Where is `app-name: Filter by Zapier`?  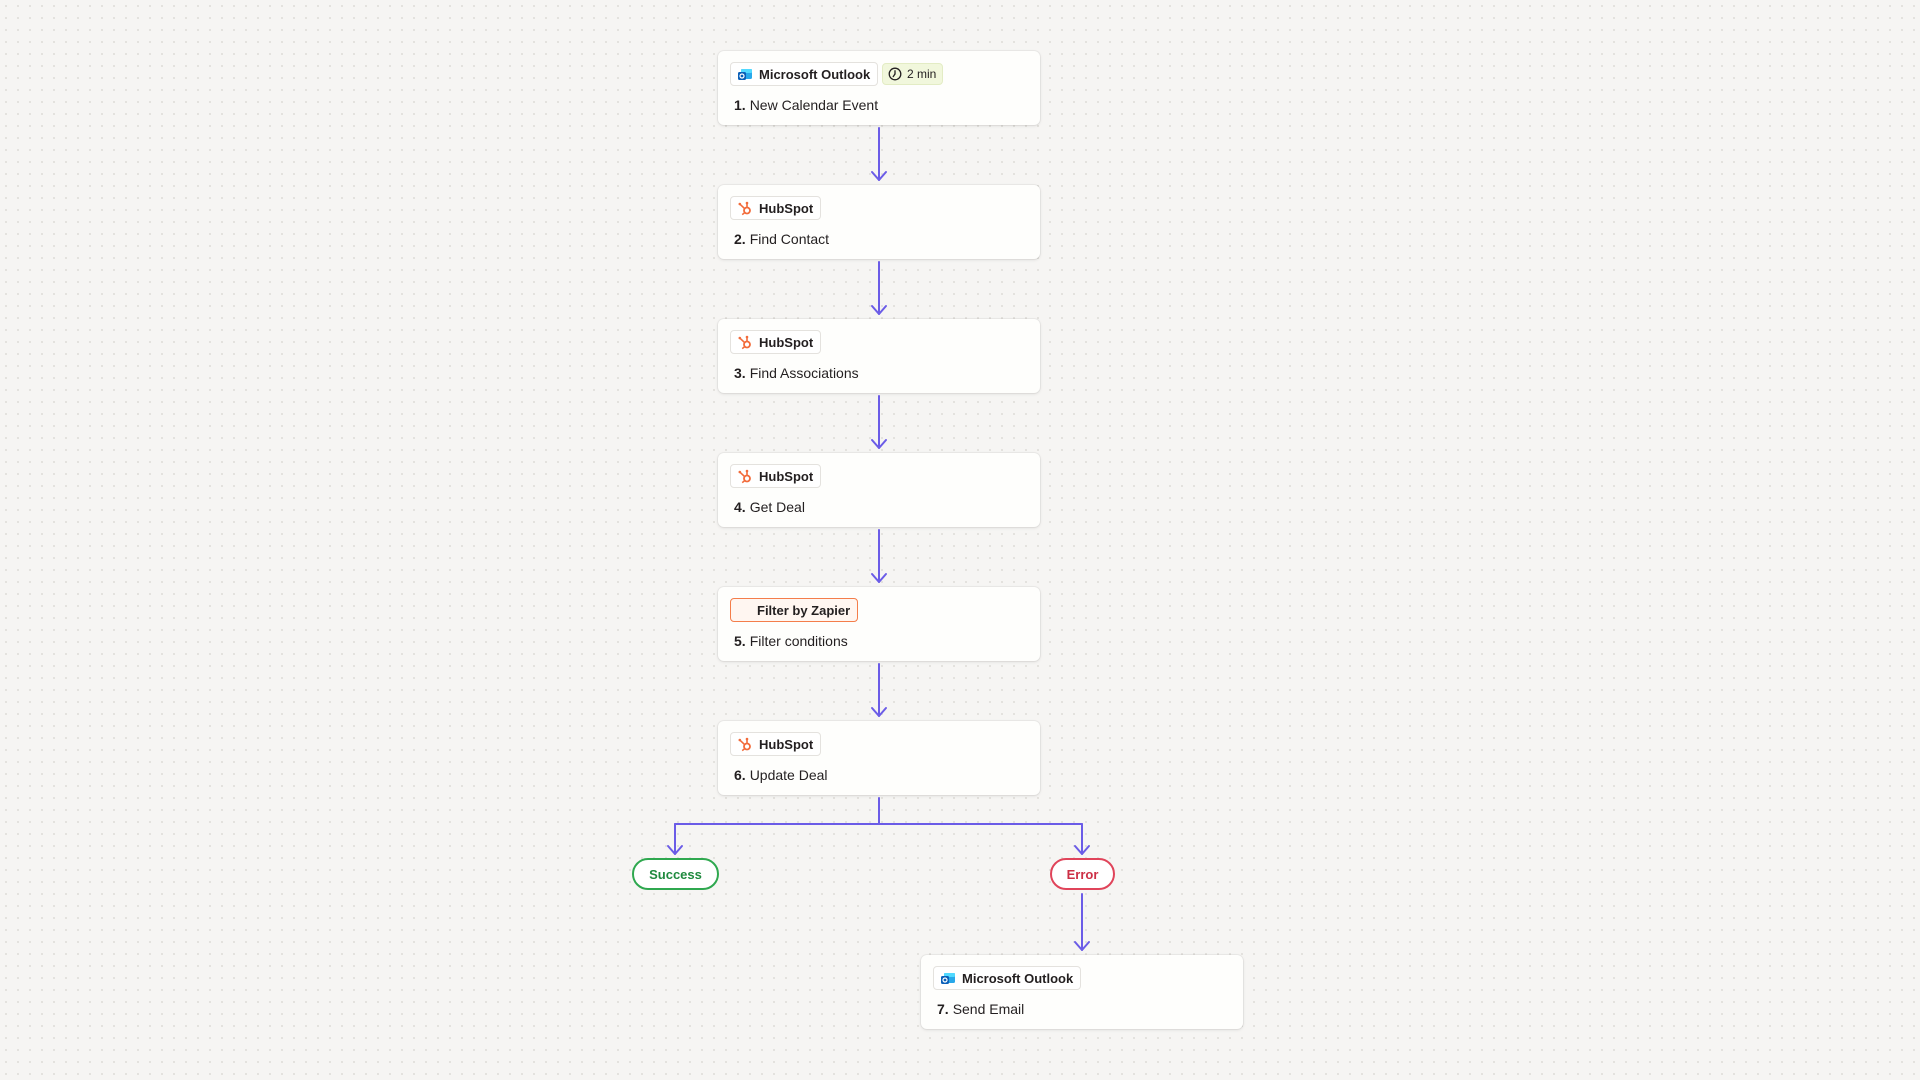
app-name: Filter by Zapier is located at coordinates (804, 610).